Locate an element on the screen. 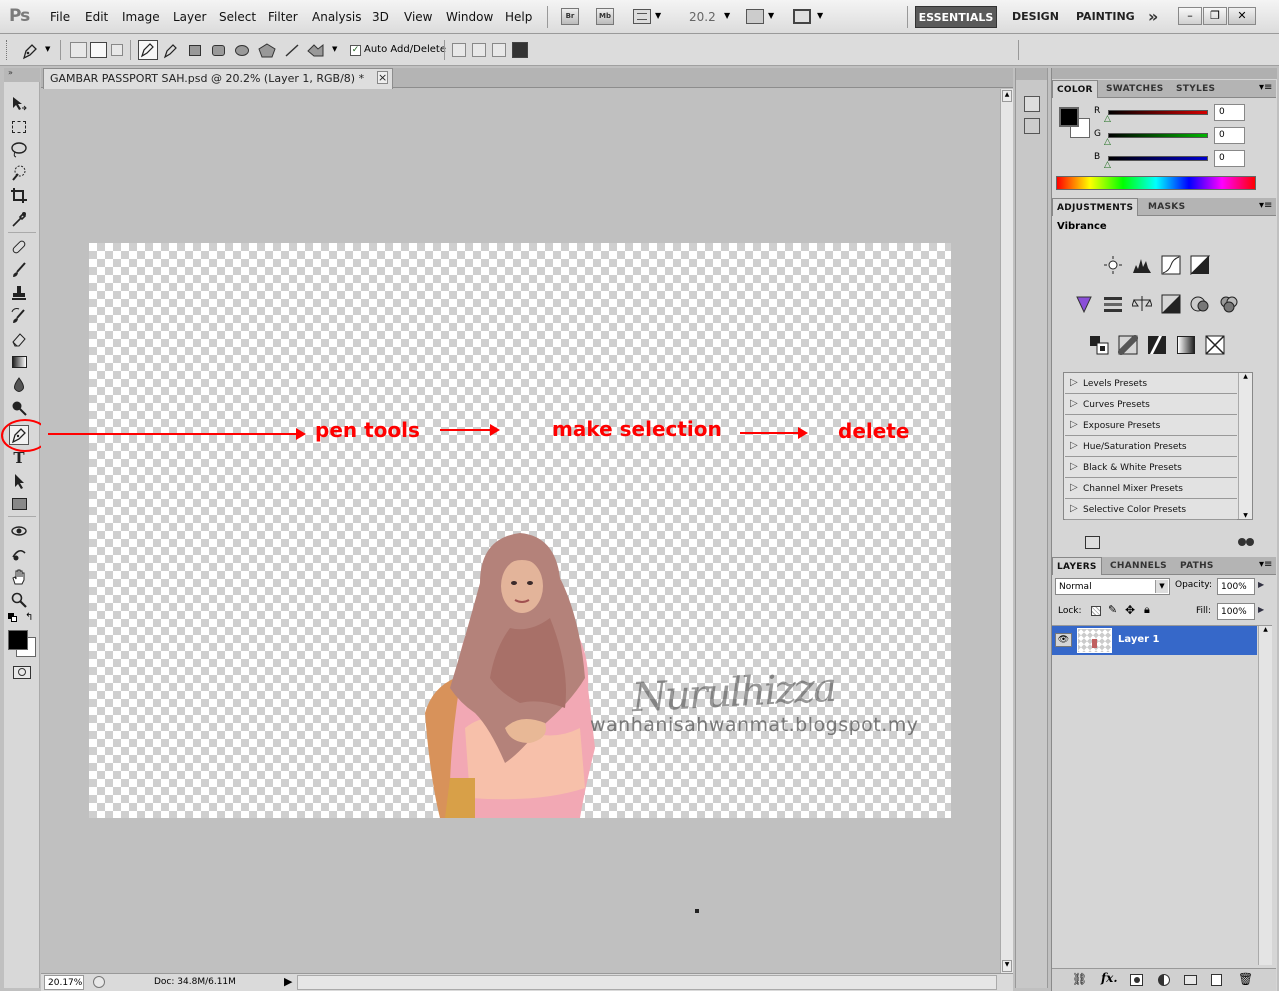 The height and width of the screenshot is (991, 1279). actions-panel-icon is located at coordinates (1032, 126).